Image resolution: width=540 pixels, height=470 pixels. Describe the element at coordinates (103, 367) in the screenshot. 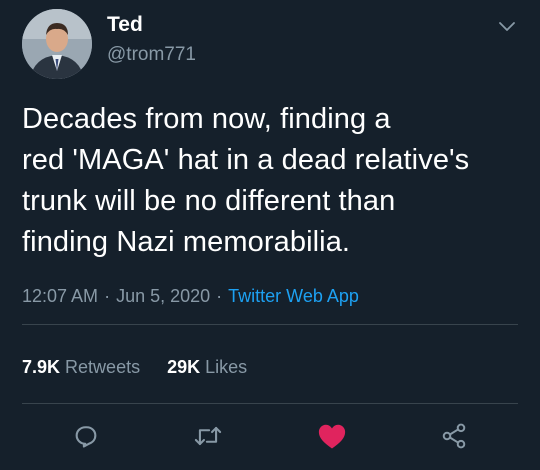

I see `retweets-label: Retweets` at that location.